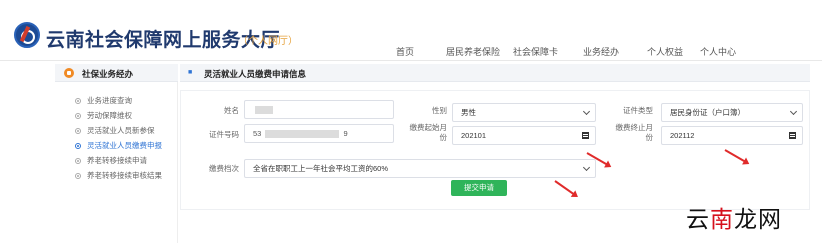  Describe the element at coordinates (124, 175) in the screenshot. I see `sidebar-item-label: 养老转移接续审核结果` at that location.